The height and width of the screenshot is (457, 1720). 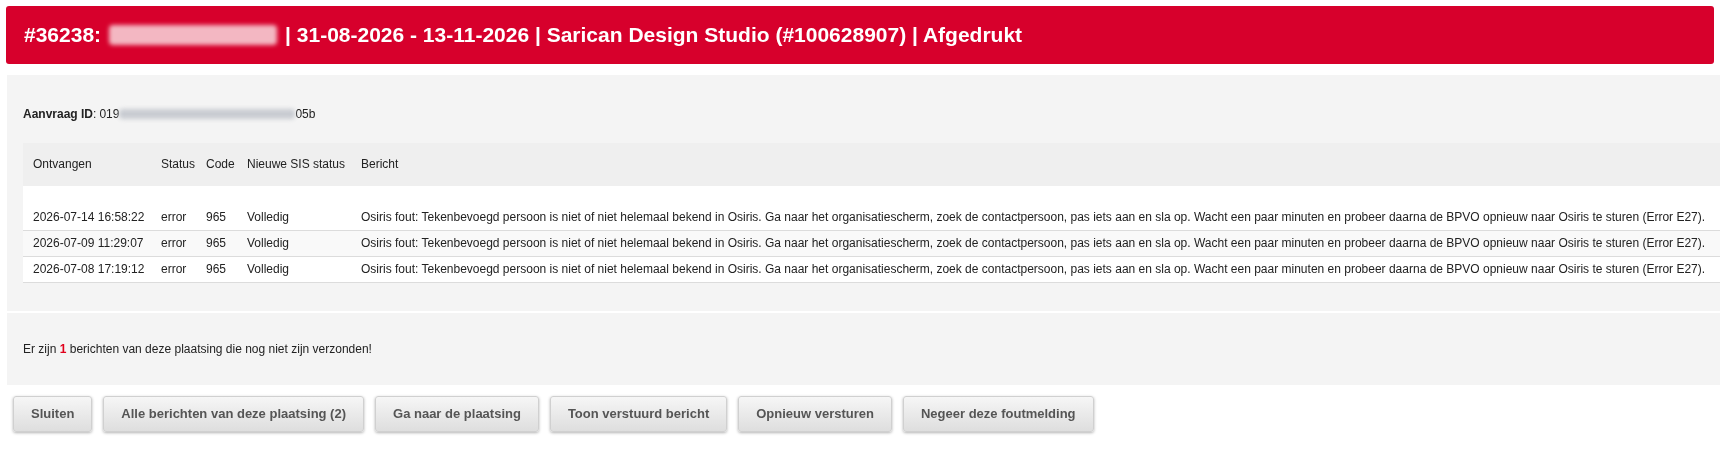 I want to click on action-button: Alle berichten van deze plaatsing (2), so click(x=233, y=414).